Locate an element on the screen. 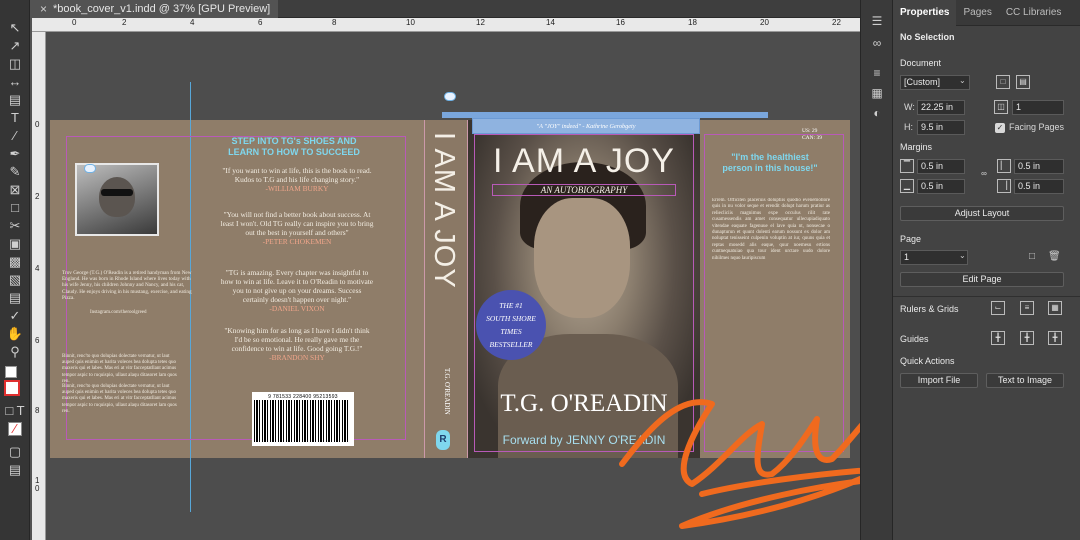 This screenshot has width=1080, height=540. ruler-label: 8 is located at coordinates (334, 22).